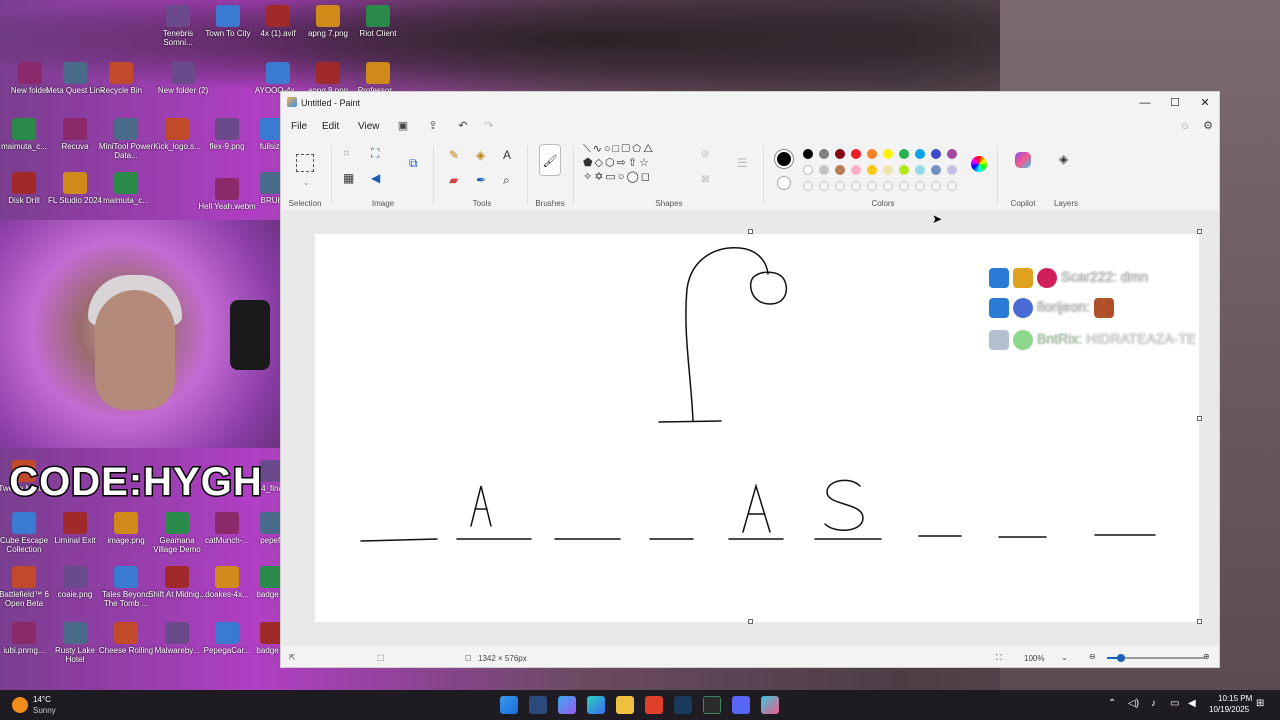 The height and width of the screenshot is (720, 1280). What do you see at coordinates (567, 705) in the screenshot?
I see `copilot-taskbar-icon` at bounding box center [567, 705].